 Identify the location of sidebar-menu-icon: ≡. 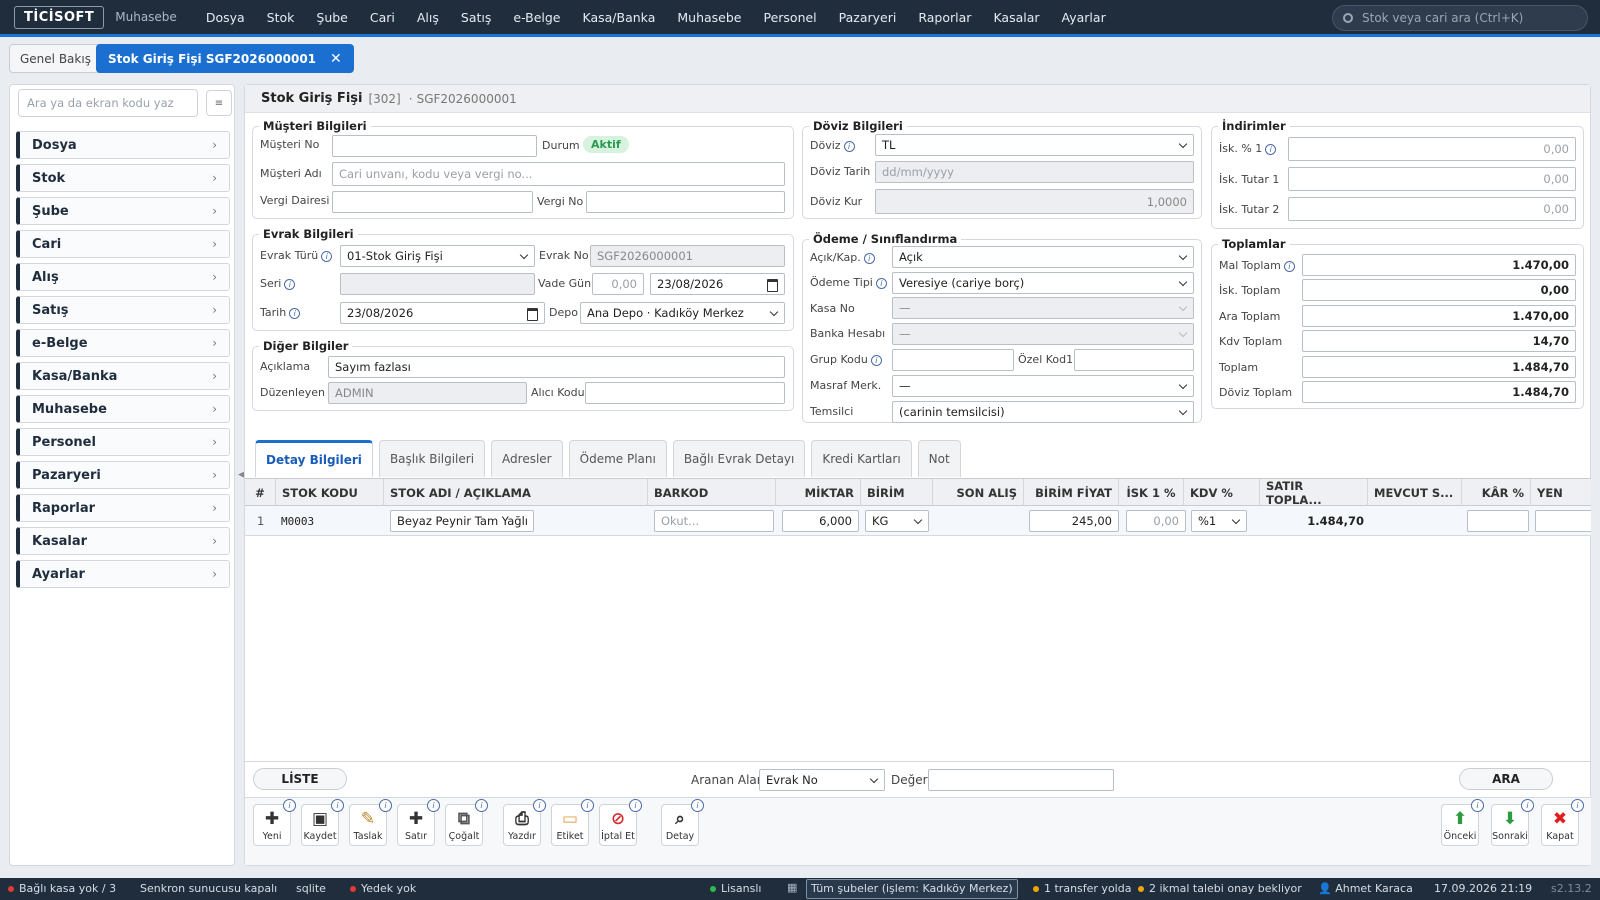
(219, 103).